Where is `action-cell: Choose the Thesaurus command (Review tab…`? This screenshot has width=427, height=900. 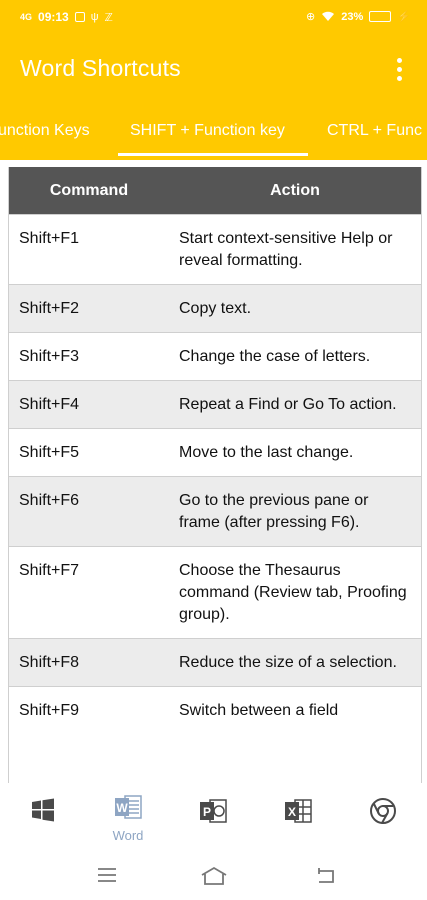 action-cell: Choose the Thesaurus command (Review tab… is located at coordinates (295, 592).